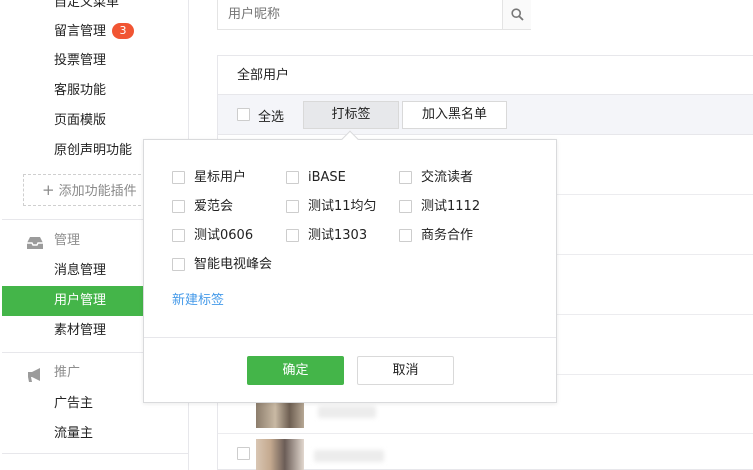 This screenshot has height=470, width=753. What do you see at coordinates (280, 454) in the screenshot?
I see `avatar` at bounding box center [280, 454].